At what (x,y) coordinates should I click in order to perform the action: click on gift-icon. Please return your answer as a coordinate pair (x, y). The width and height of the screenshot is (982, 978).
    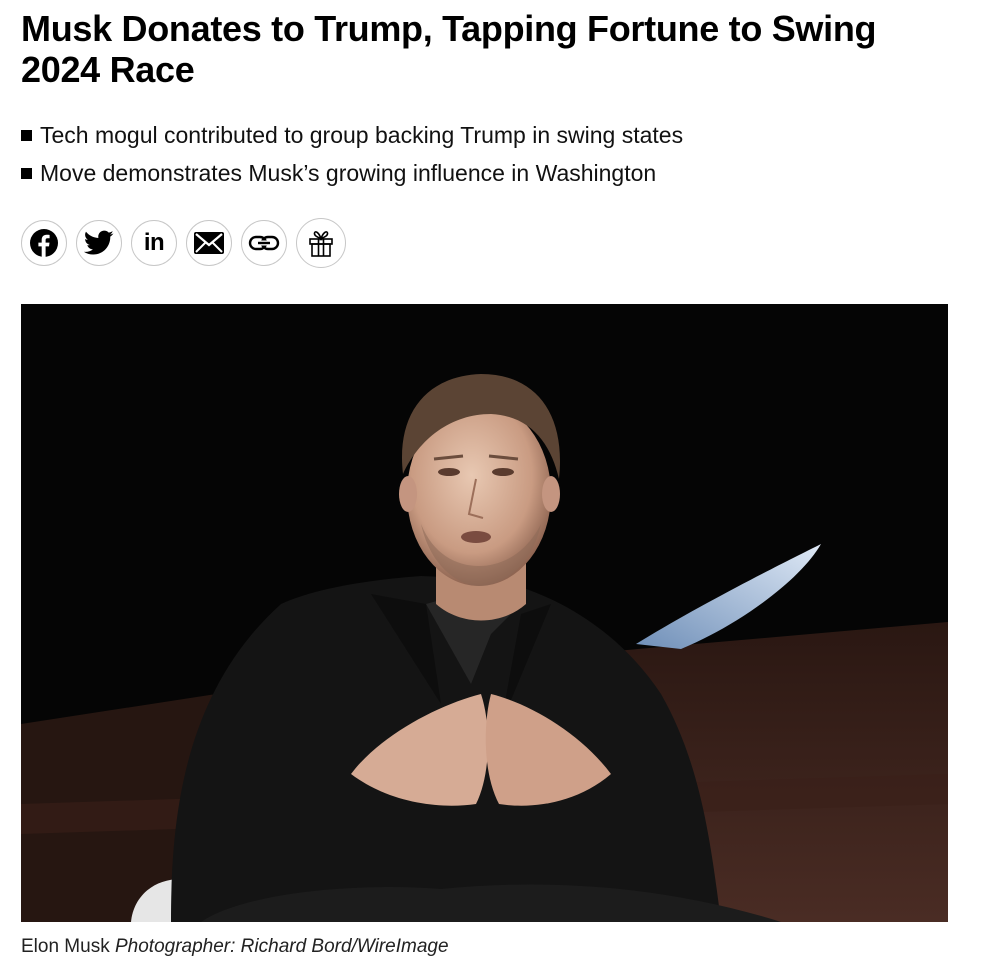
    Looking at the image, I should click on (321, 244).